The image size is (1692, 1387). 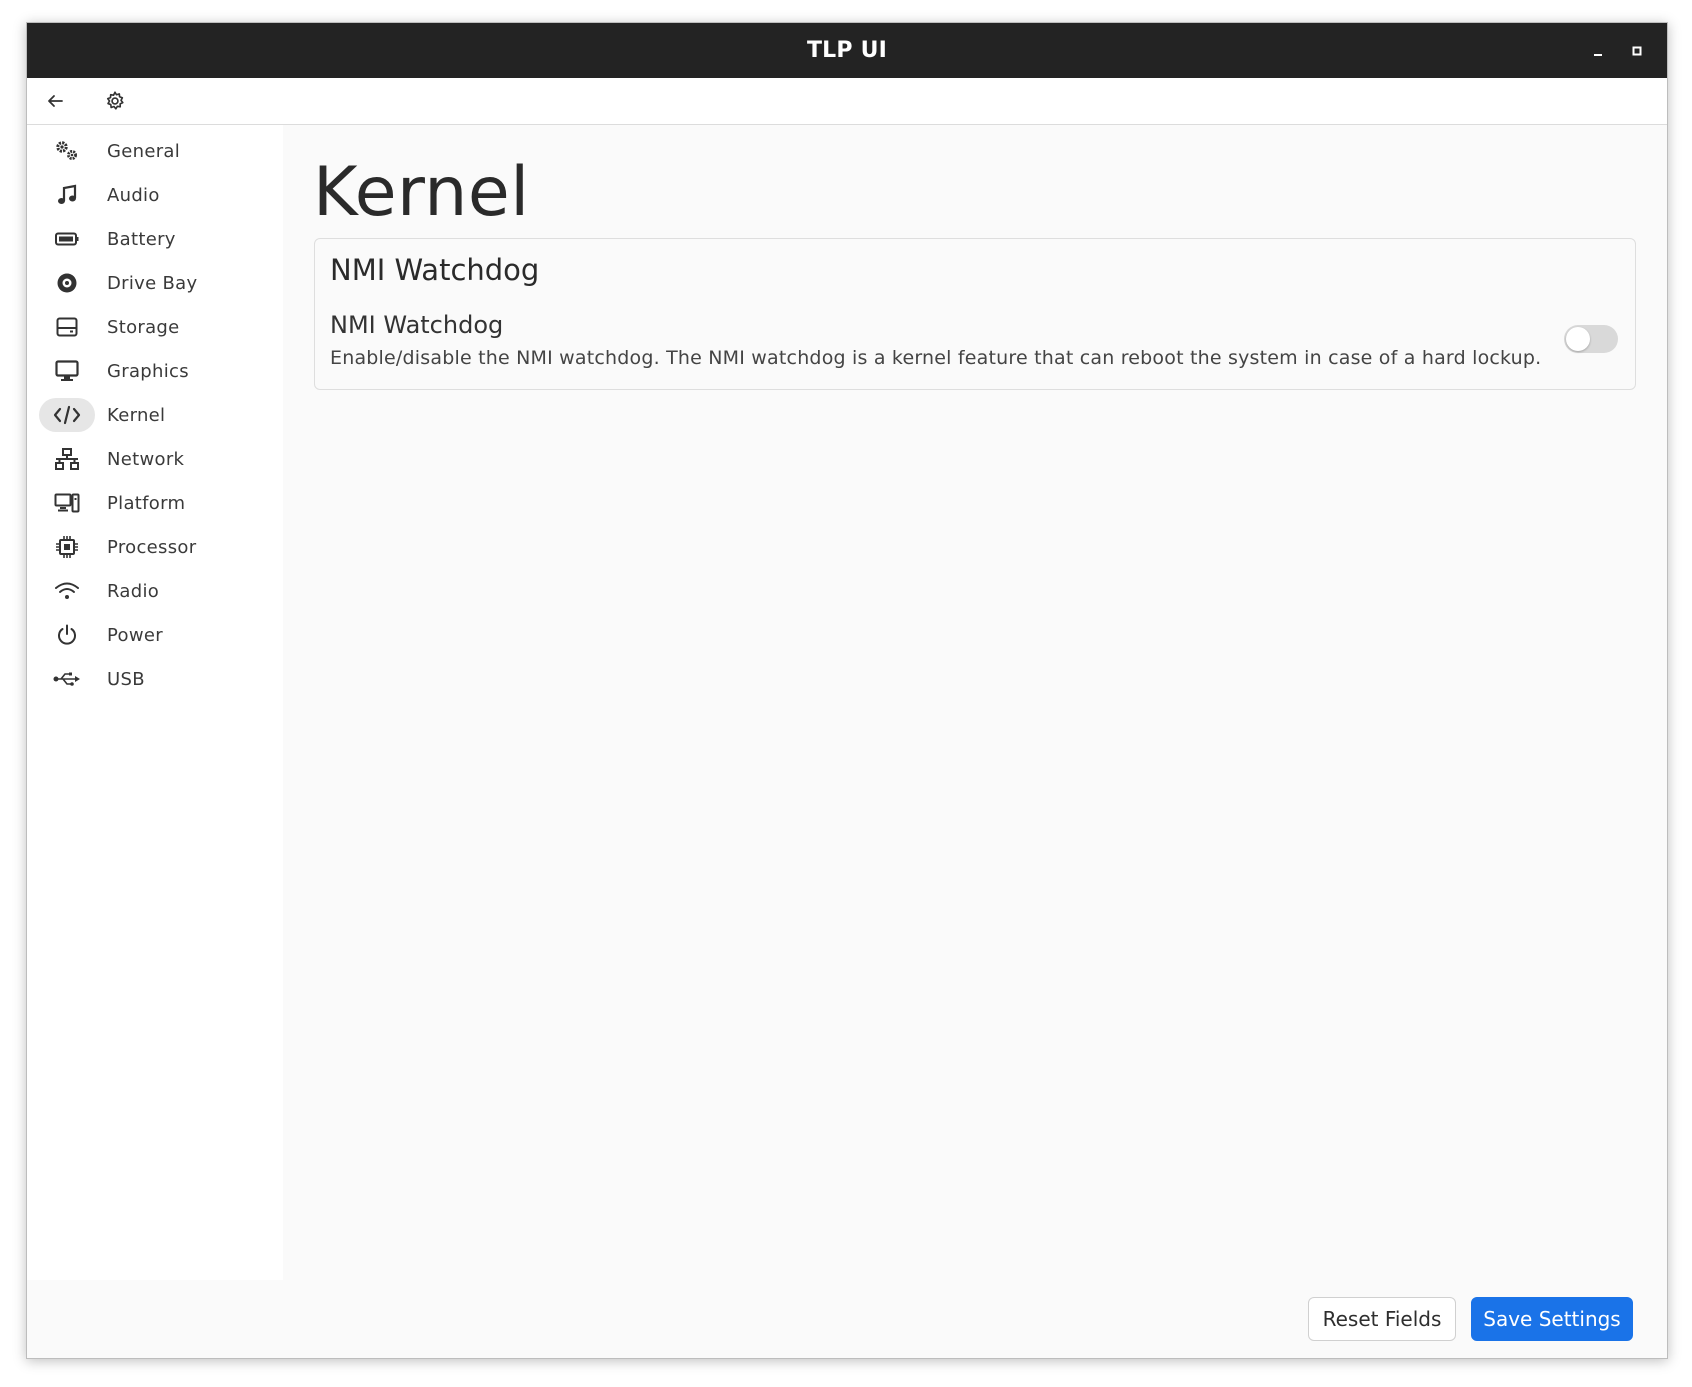 What do you see at coordinates (847, 101) in the screenshot?
I see `toolbar` at bounding box center [847, 101].